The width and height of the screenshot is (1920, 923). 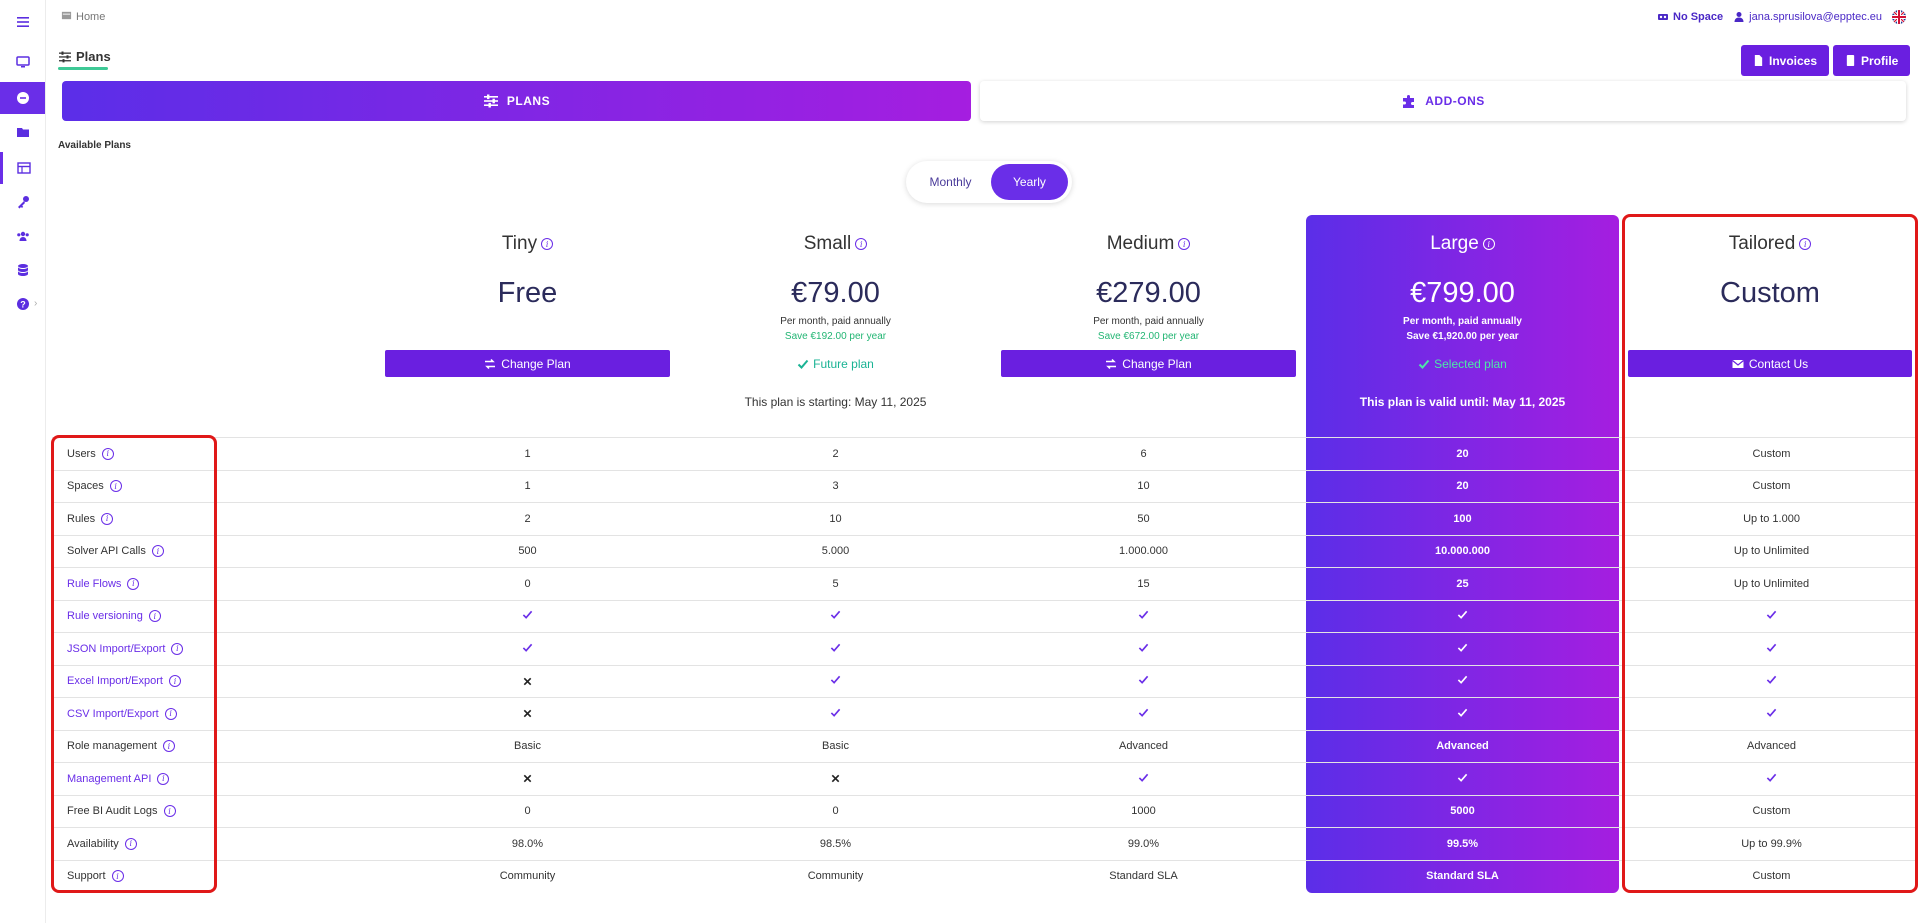 What do you see at coordinates (1143, 843) in the screenshot?
I see `feature-value-medium: 99.0%` at bounding box center [1143, 843].